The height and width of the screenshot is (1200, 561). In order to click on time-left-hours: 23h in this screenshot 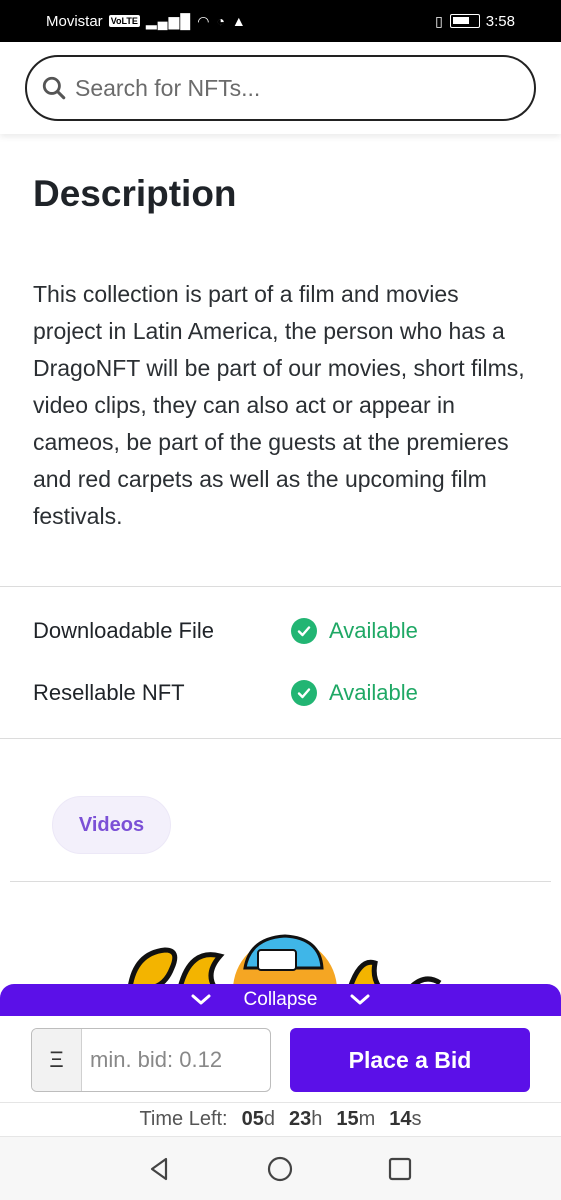, I will do `click(306, 1119)`.